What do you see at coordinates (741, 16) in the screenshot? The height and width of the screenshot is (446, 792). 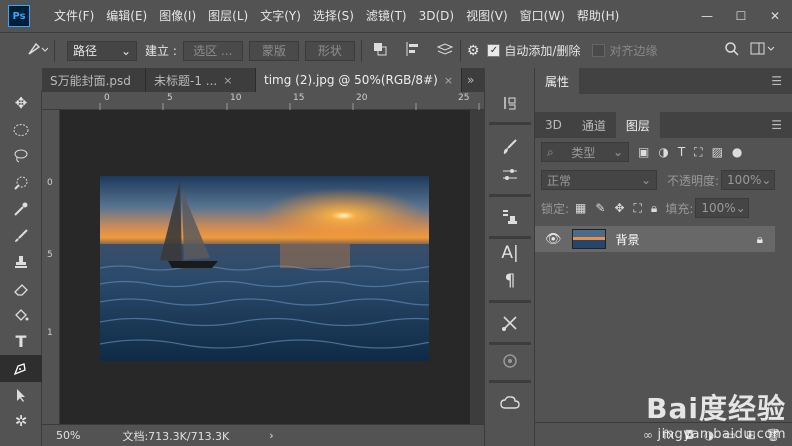 I see `maximize-button: ☐` at bounding box center [741, 16].